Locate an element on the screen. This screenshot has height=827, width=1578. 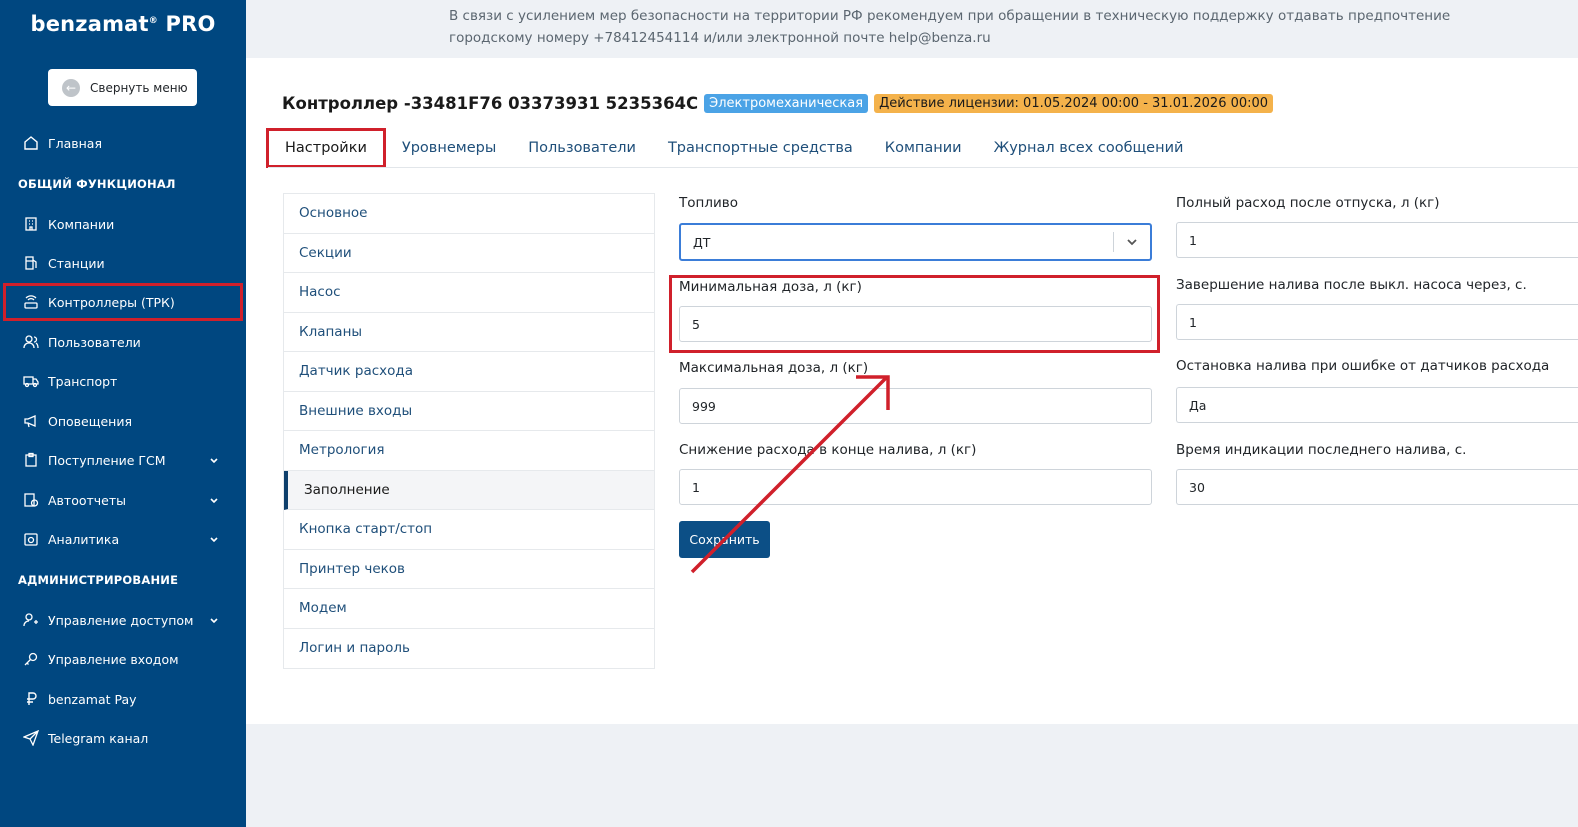
controller-type-badge: Электромеханическая is located at coordinates (786, 103).